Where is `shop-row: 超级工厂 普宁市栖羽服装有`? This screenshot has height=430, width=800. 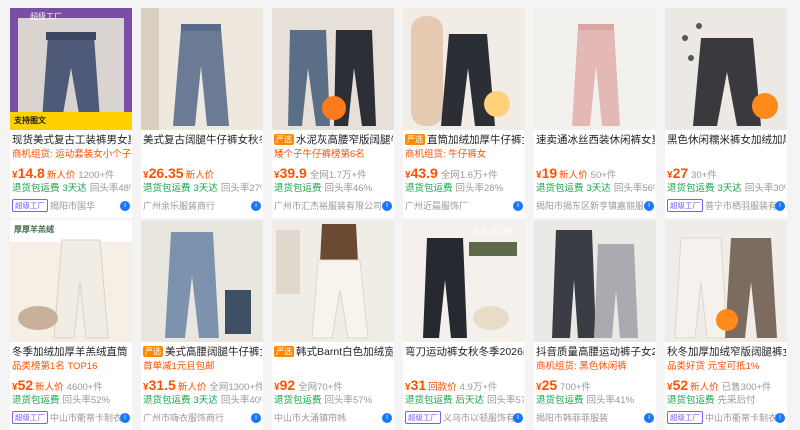
shop-row: 超级工厂 普宁市栖羽服装有 is located at coordinates (726, 206).